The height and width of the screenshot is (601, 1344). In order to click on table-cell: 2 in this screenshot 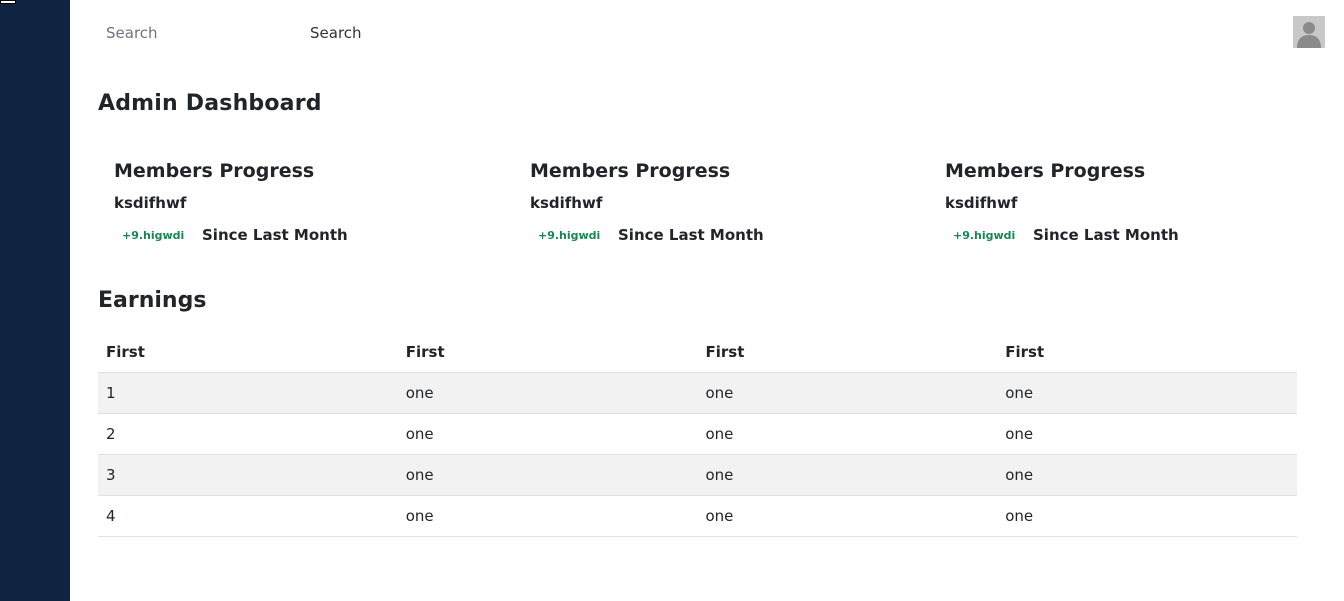, I will do `click(248, 434)`.